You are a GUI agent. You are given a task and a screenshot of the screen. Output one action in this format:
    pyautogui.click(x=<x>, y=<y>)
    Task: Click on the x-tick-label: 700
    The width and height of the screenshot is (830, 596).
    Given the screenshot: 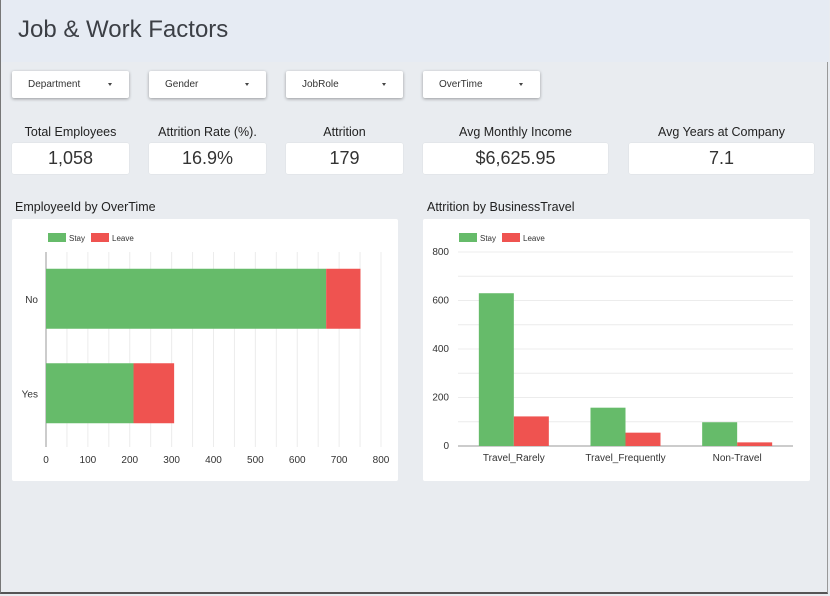 What is the action you would take?
    pyautogui.click(x=339, y=460)
    